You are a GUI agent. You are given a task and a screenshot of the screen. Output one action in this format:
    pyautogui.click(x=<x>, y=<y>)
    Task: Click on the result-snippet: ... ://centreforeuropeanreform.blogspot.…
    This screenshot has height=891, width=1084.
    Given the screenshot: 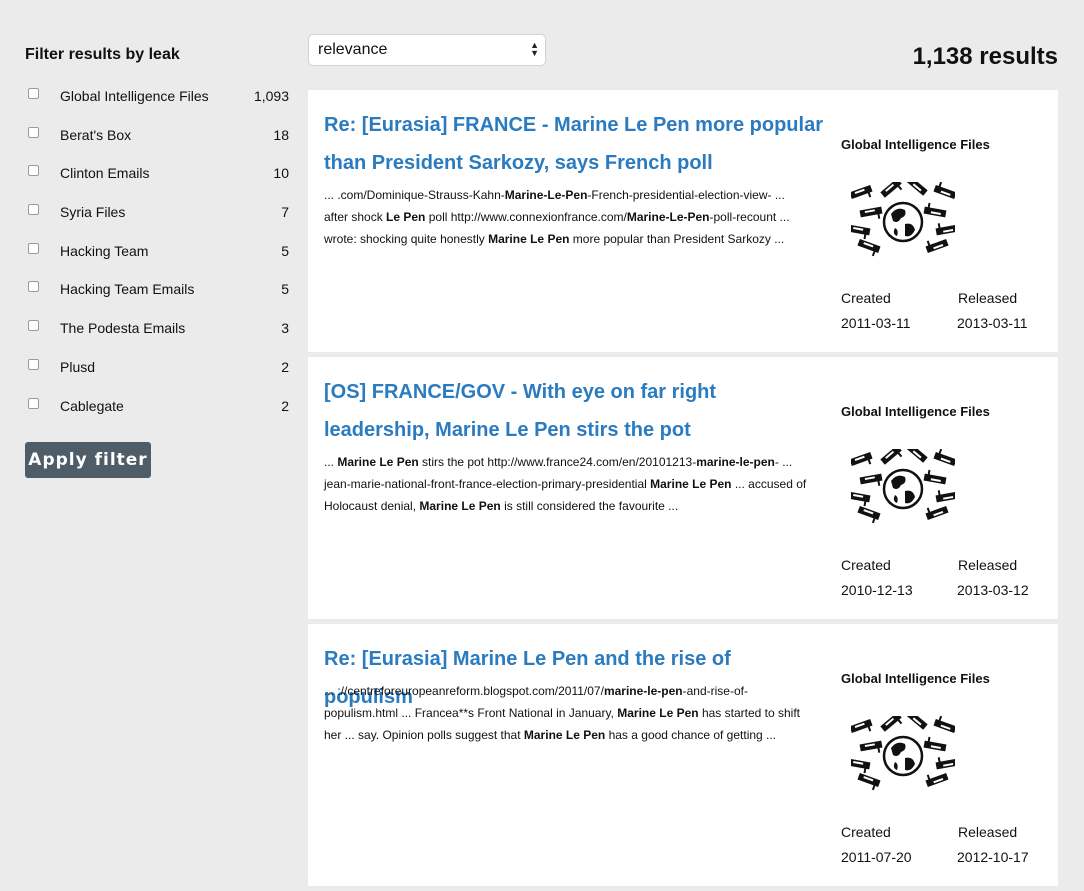 What is the action you would take?
    pyautogui.click(x=574, y=713)
    